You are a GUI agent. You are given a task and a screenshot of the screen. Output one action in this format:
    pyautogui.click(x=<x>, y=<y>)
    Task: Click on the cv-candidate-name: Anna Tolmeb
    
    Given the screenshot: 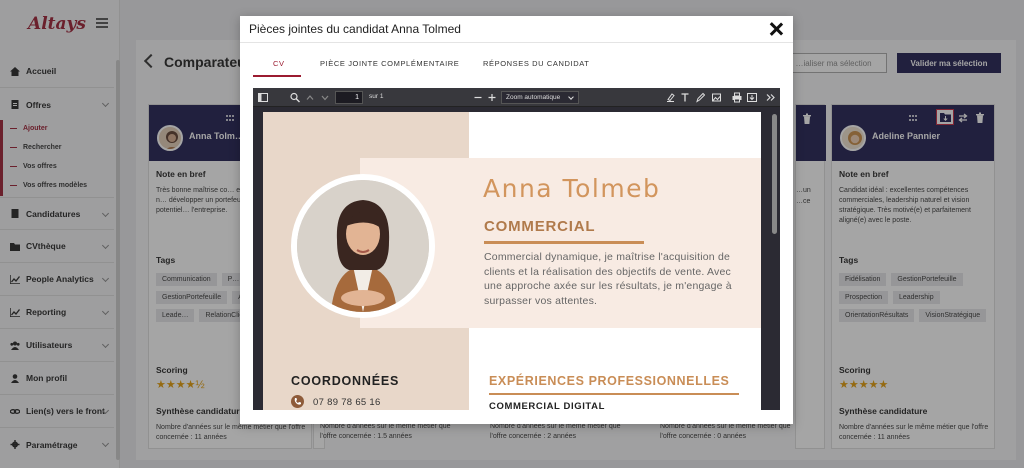 What is the action you would take?
    pyautogui.click(x=572, y=188)
    